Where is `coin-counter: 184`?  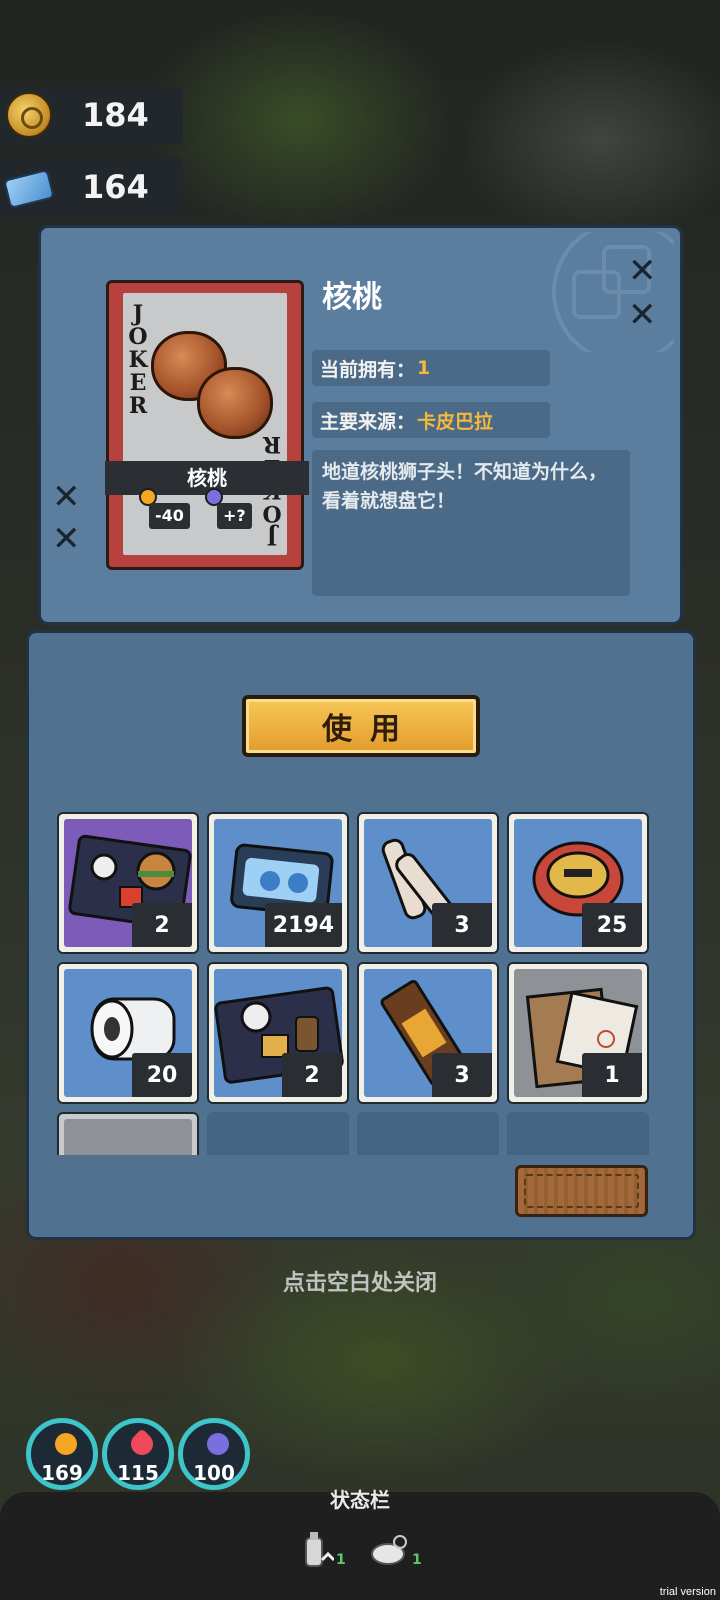 coin-counter: 184 is located at coordinates (91, 115).